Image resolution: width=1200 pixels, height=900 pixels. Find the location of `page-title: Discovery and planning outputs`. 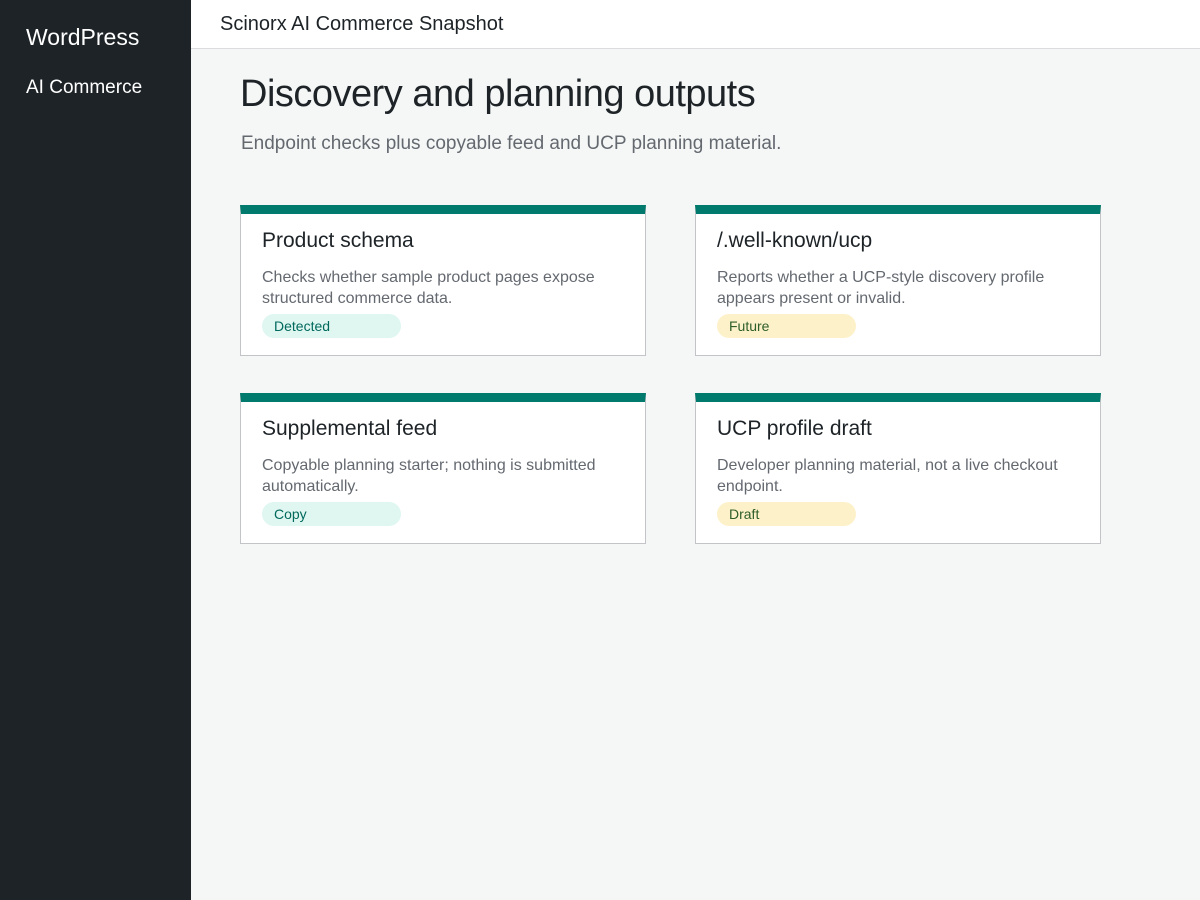

page-title: Discovery and planning outputs is located at coordinates (498, 94).